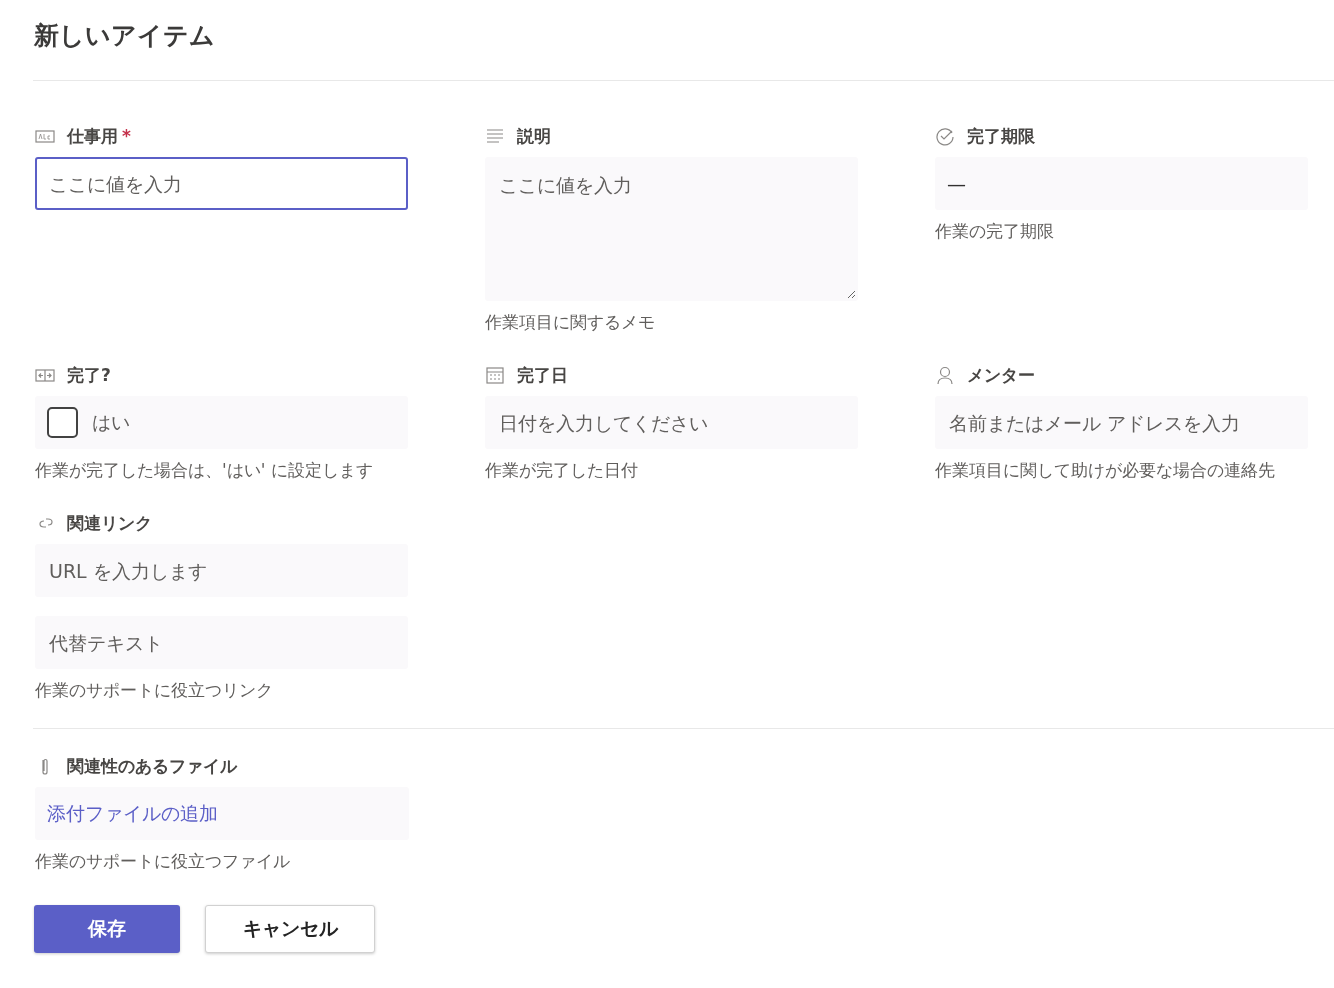 The image size is (1334, 988). Describe the element at coordinates (570, 322) in the screenshot. I see `field-hint: 作業項目に関するメモ` at that location.